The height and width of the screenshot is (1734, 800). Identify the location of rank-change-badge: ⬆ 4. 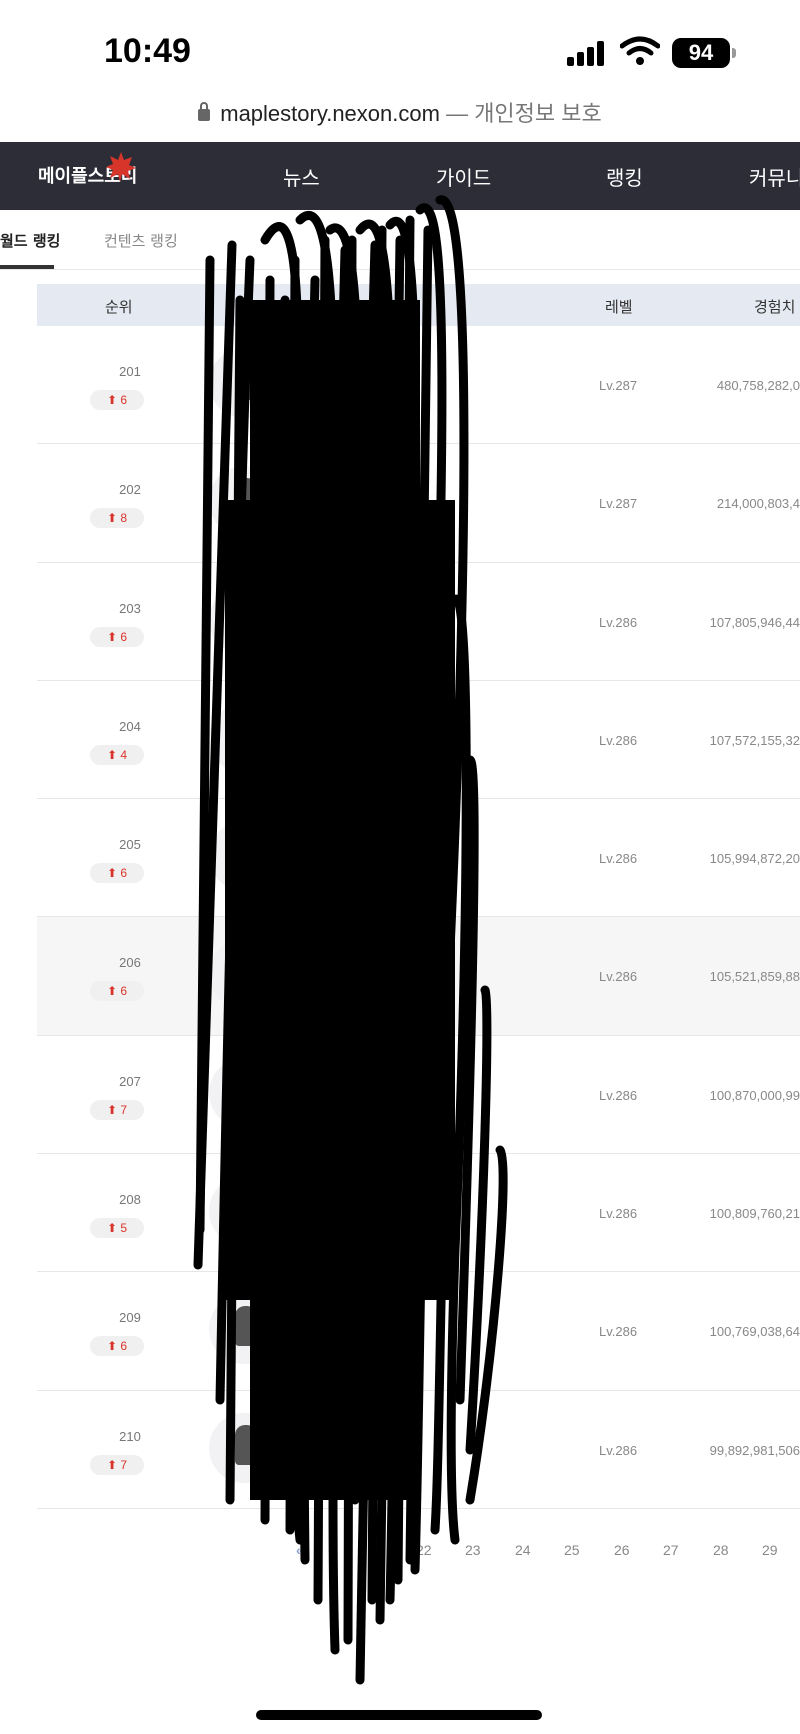
(117, 754).